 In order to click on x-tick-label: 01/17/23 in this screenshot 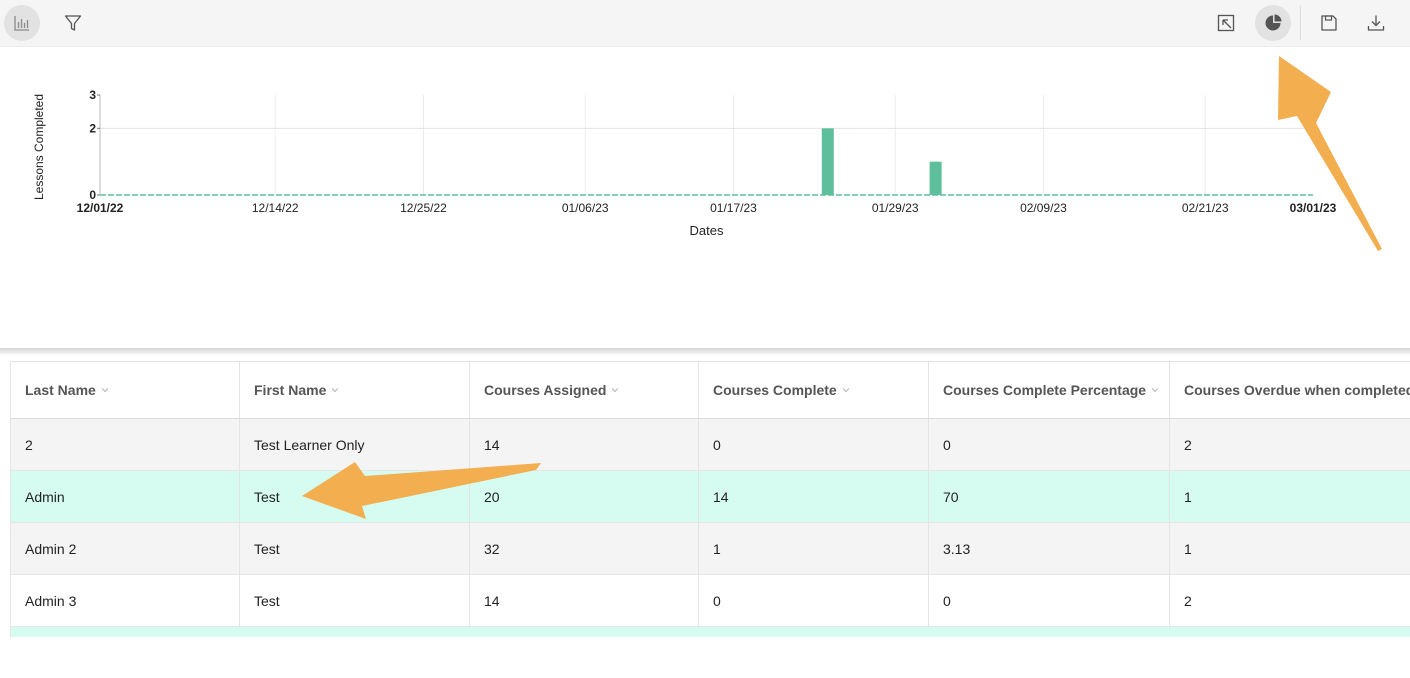, I will do `click(733, 208)`.